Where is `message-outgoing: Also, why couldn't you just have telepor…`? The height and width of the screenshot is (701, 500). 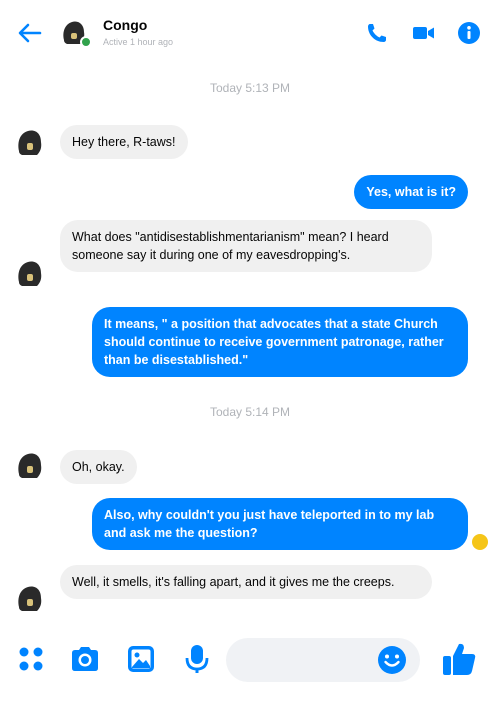 message-outgoing: Also, why couldn't you just have telepor… is located at coordinates (280, 524).